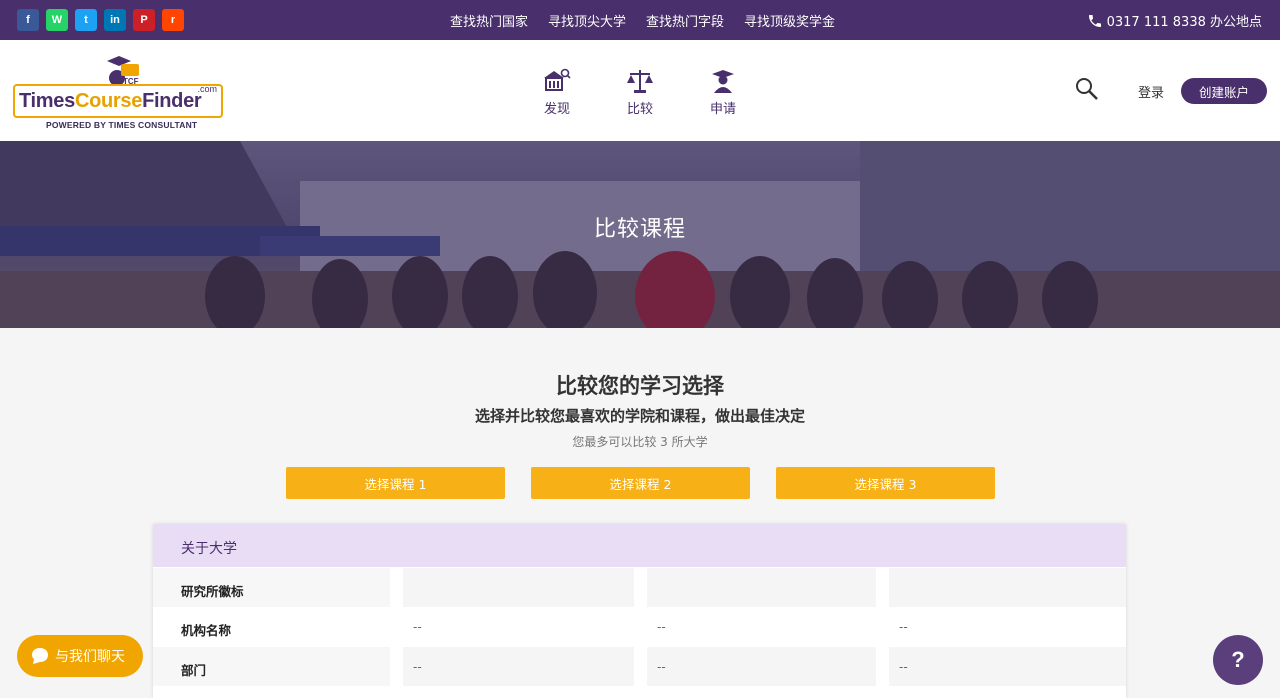 The height and width of the screenshot is (698, 1280). What do you see at coordinates (1087, 89) in the screenshot?
I see `search-icon` at bounding box center [1087, 89].